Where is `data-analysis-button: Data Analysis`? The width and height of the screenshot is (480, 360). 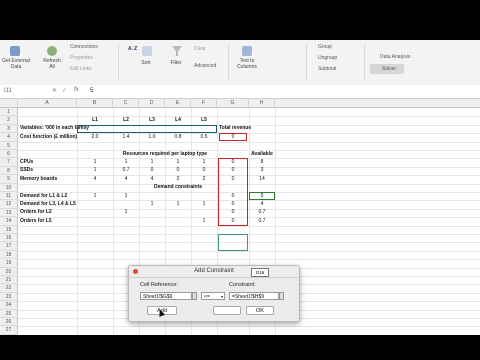 data-analysis-button: Data Analysis is located at coordinates (395, 57).